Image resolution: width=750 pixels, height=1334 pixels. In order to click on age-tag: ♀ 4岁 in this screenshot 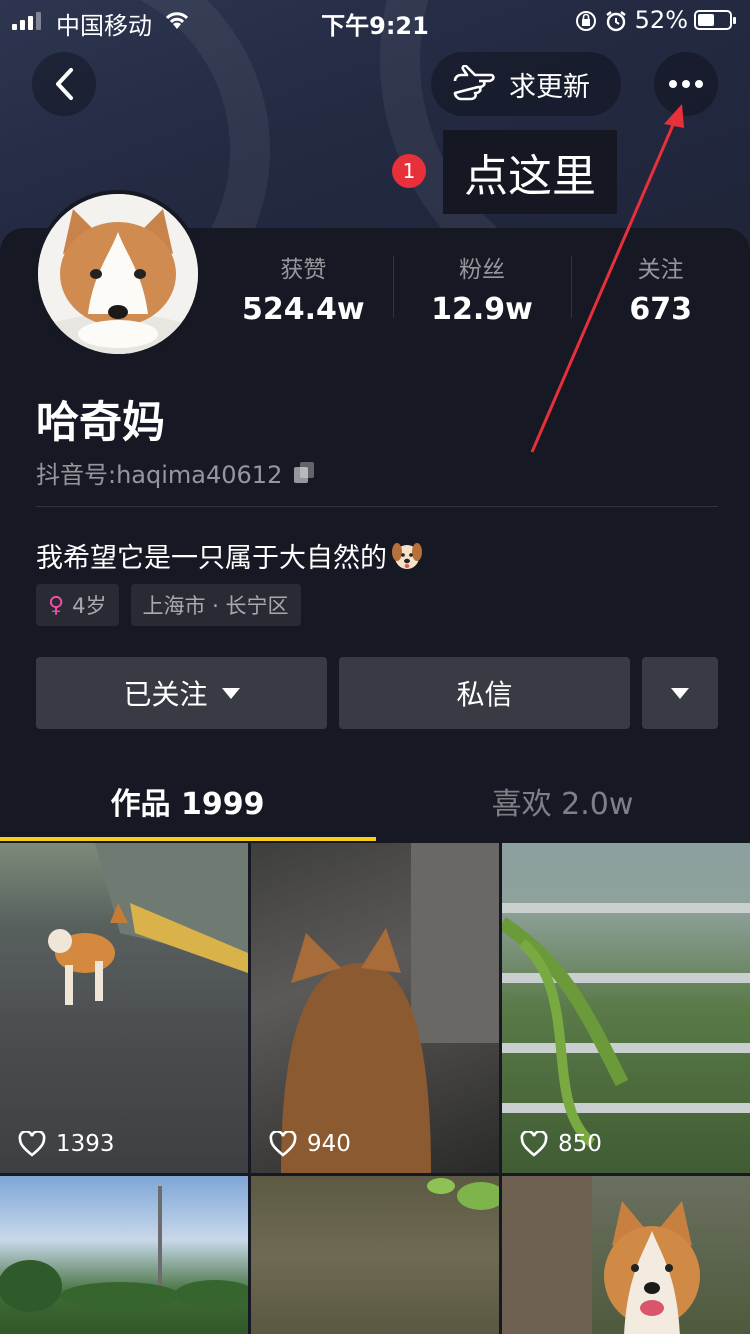, I will do `click(77, 605)`.